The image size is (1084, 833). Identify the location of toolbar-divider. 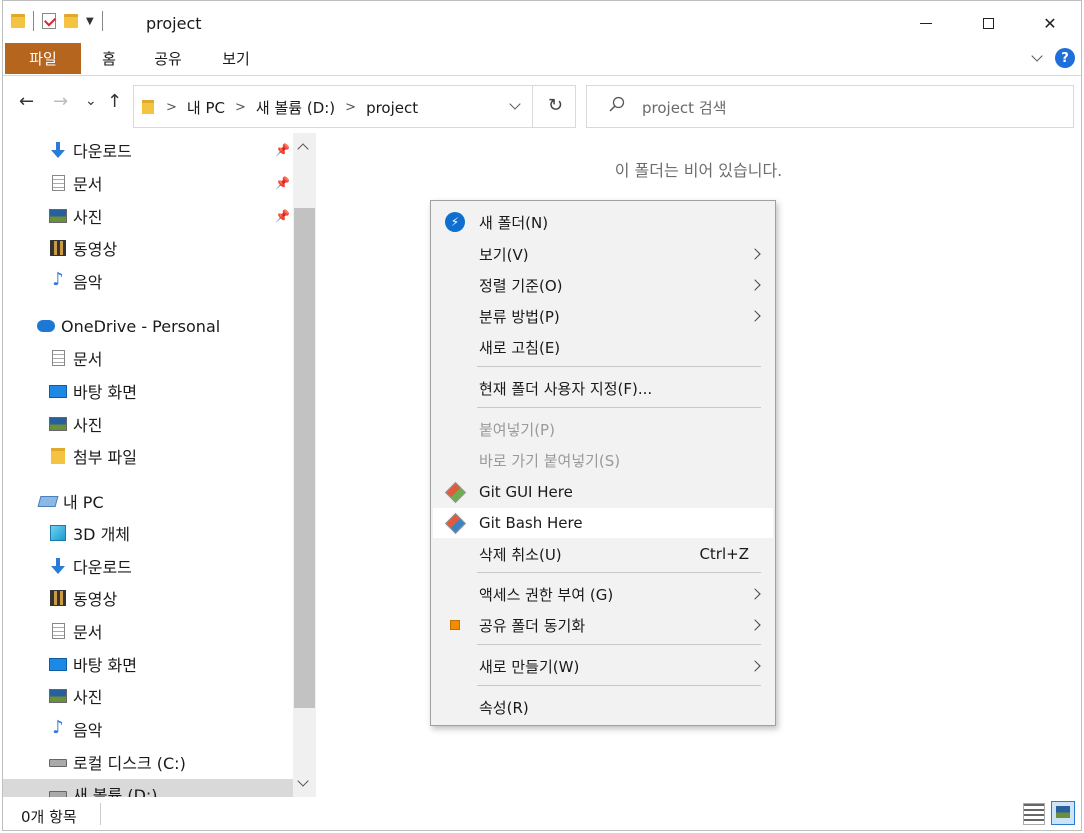
(102, 21).